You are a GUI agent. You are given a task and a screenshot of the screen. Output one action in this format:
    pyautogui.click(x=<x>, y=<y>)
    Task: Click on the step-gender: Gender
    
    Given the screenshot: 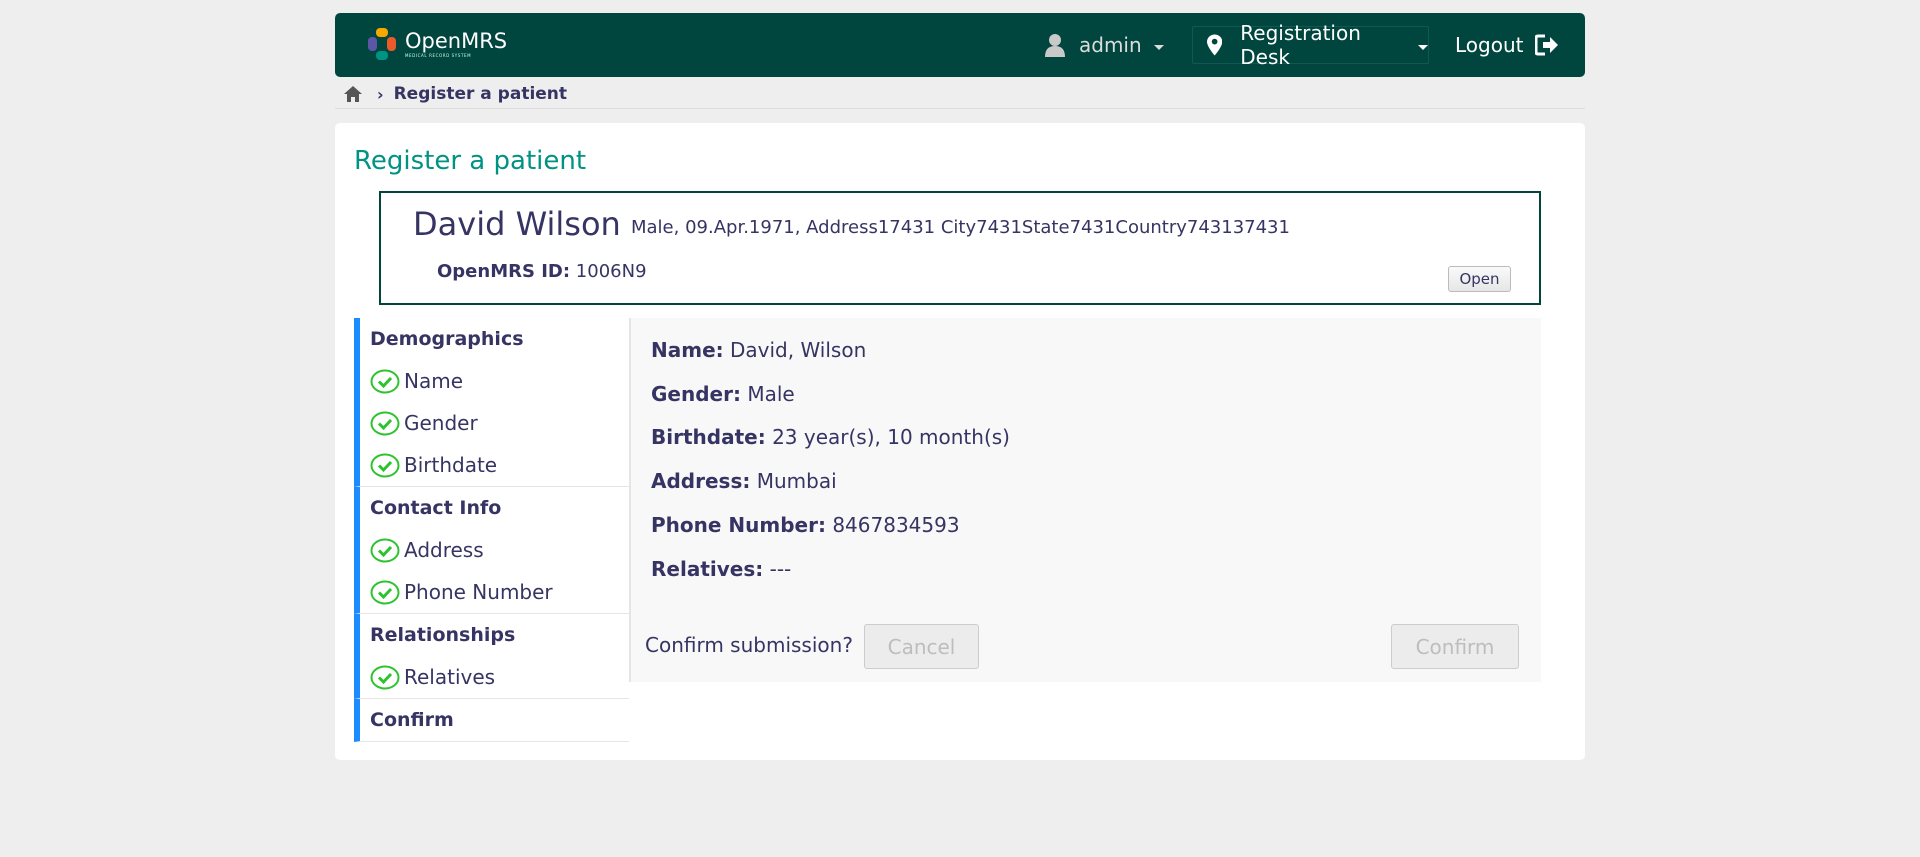 What is the action you would take?
    pyautogui.click(x=494, y=423)
    